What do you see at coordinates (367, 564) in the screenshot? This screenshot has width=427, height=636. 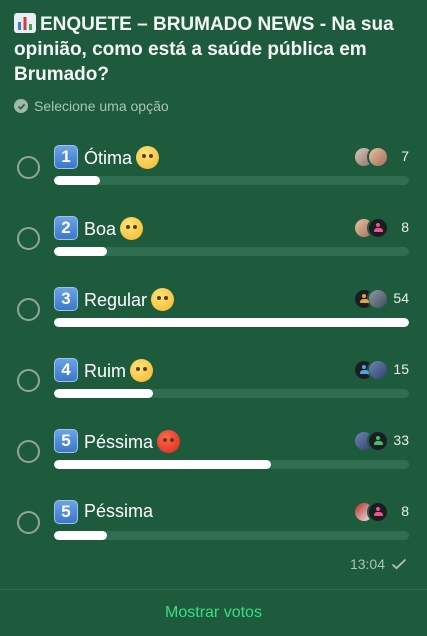 I see `timestamp-text: 13:04` at bounding box center [367, 564].